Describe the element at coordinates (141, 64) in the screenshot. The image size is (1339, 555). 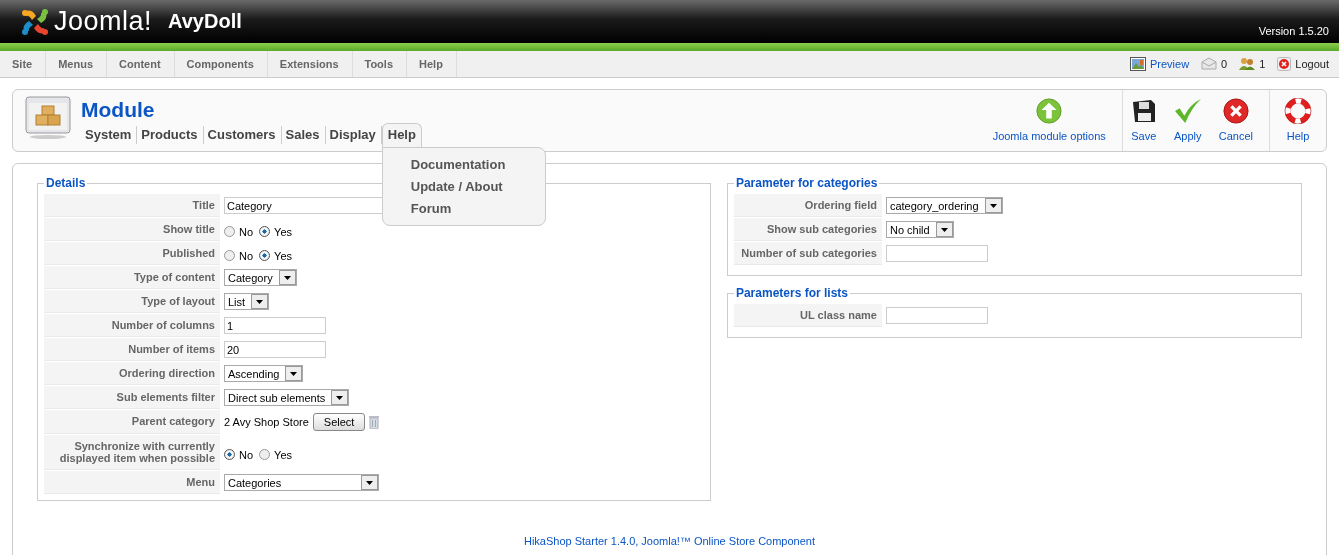
I see `menu-item: Content` at that location.